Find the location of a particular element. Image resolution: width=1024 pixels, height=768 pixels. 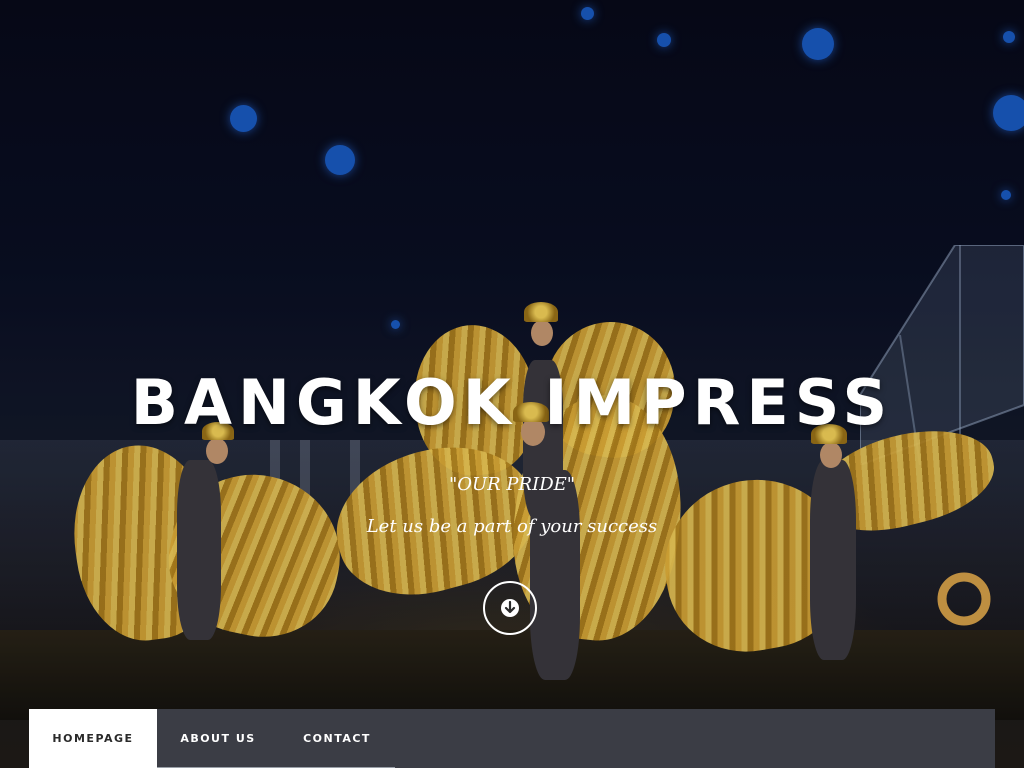

arrow-down-icon is located at coordinates (510, 608).